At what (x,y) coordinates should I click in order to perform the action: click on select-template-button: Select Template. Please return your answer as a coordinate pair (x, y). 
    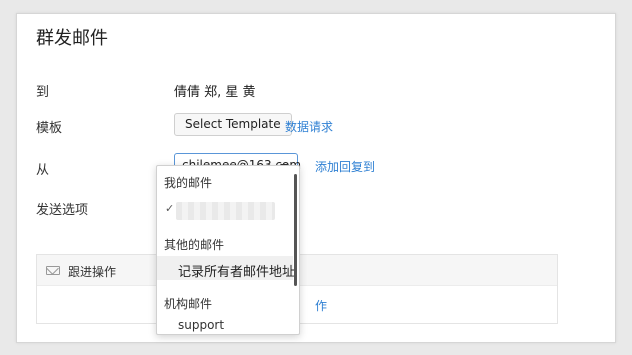
    Looking at the image, I should click on (233, 124).